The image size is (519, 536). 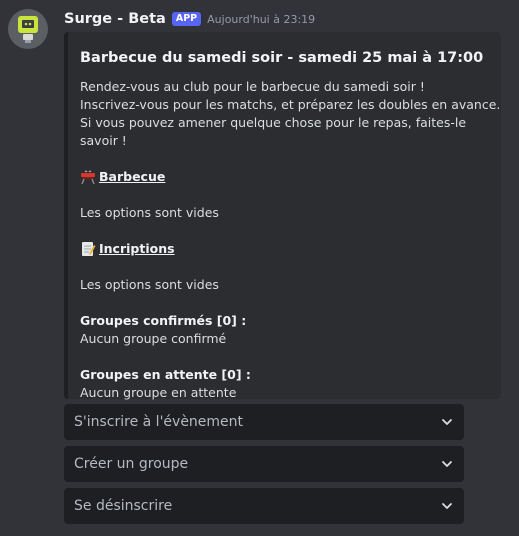 I want to click on section-title-text: Barbecue, so click(x=132, y=176).